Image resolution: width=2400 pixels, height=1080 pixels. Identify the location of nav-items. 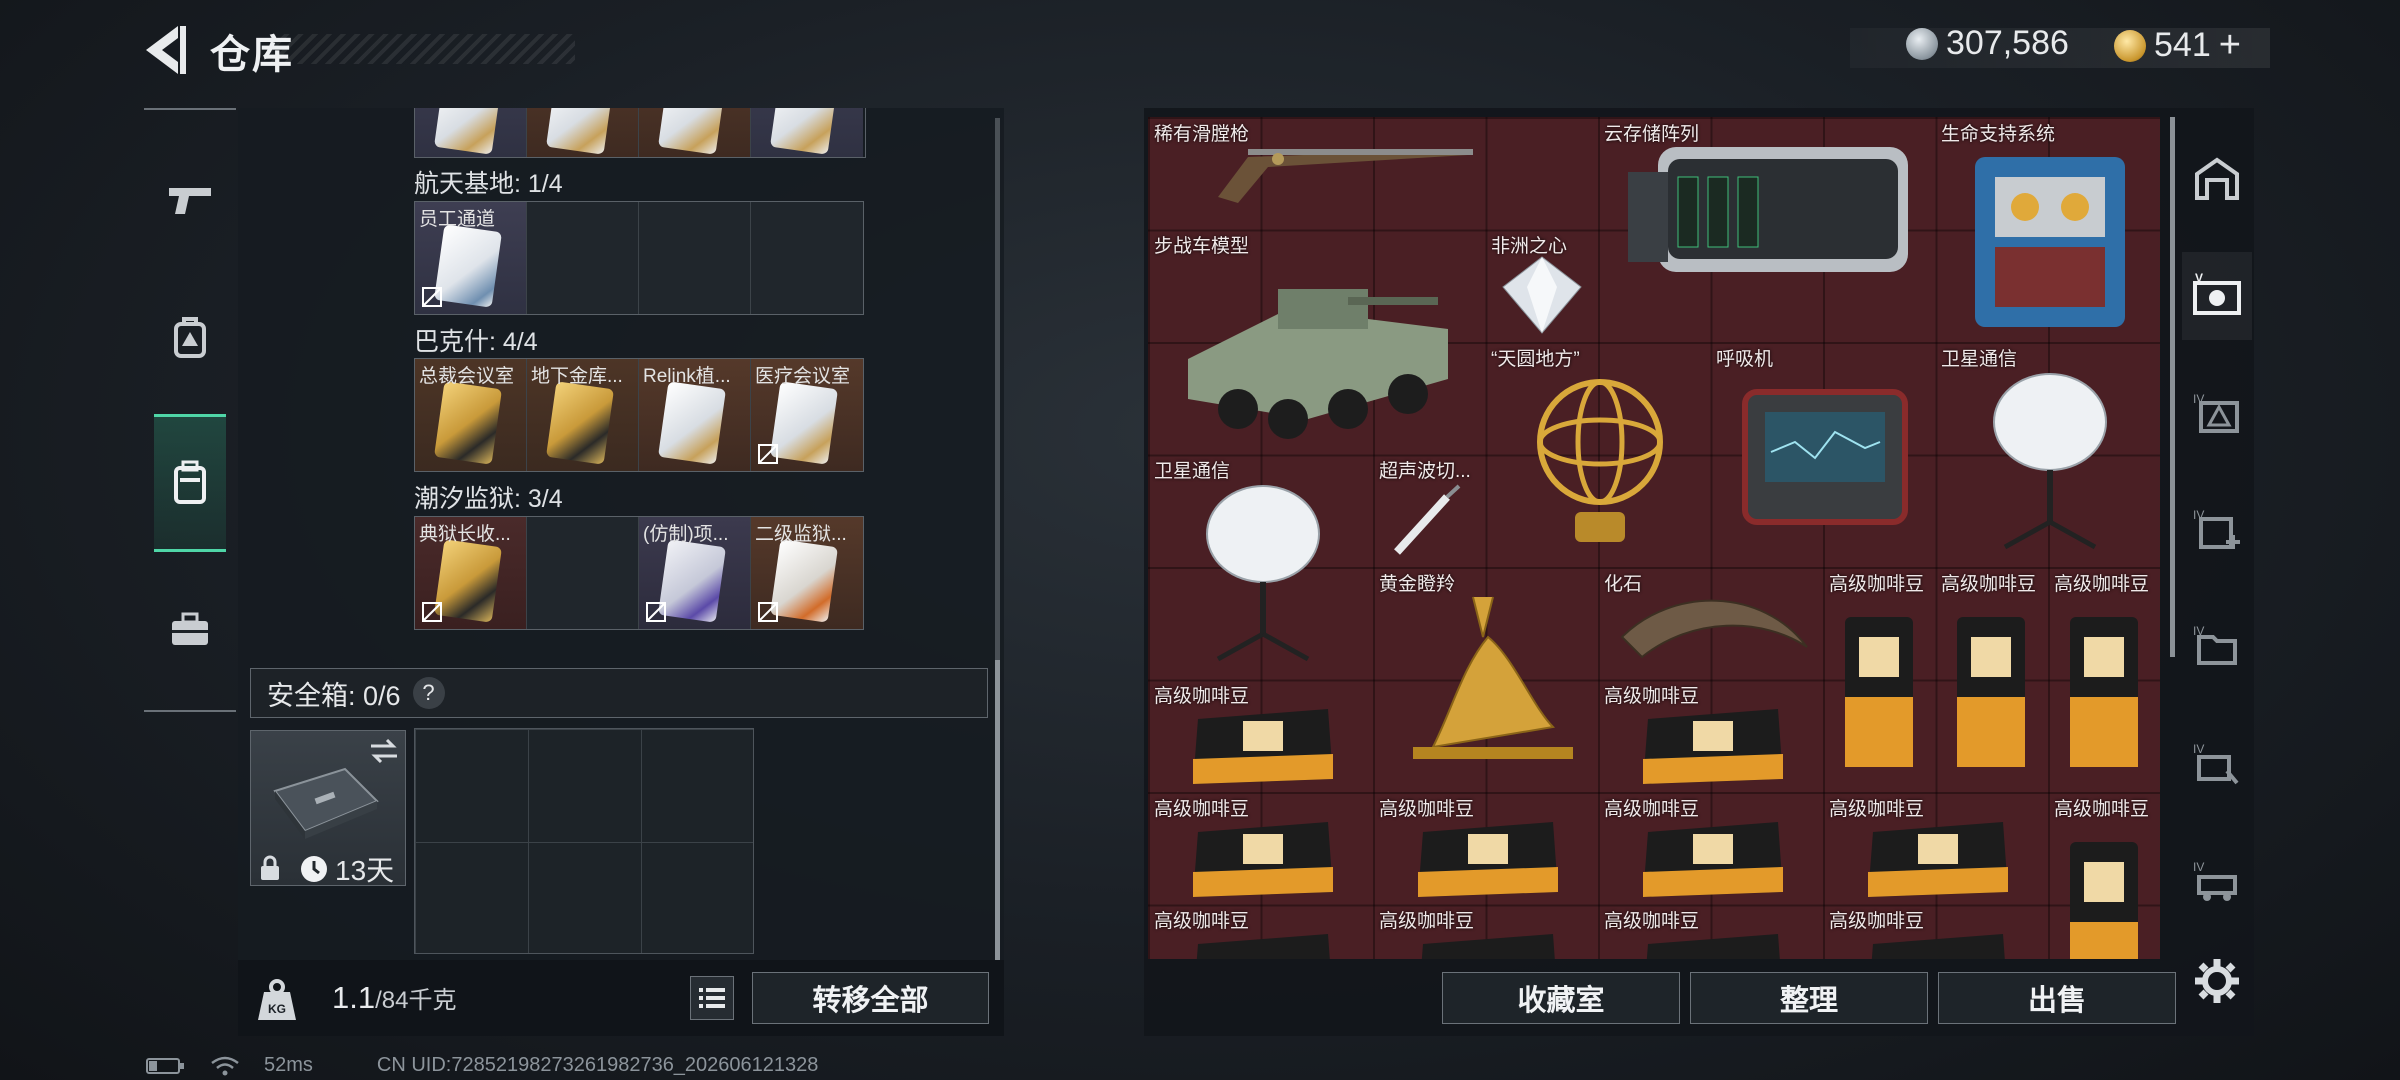
(190, 630).